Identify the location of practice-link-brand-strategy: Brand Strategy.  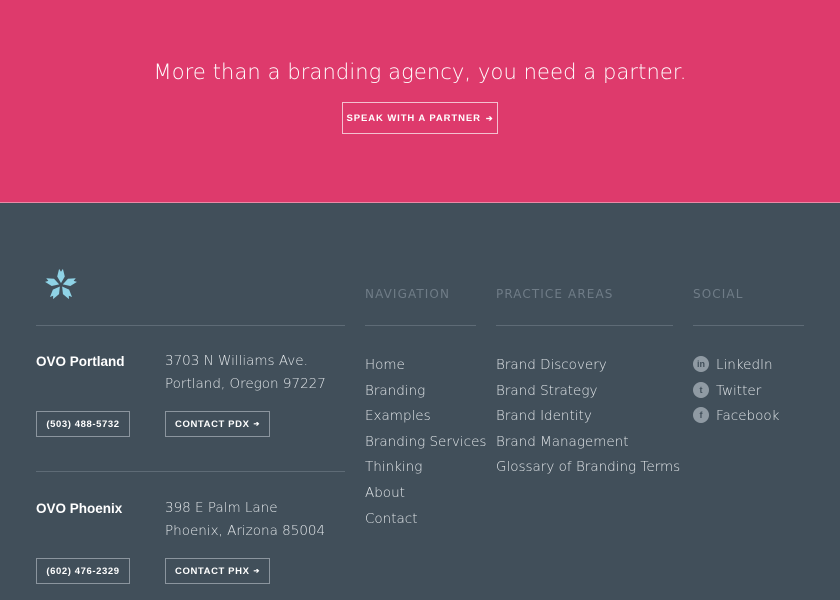
(588, 396).